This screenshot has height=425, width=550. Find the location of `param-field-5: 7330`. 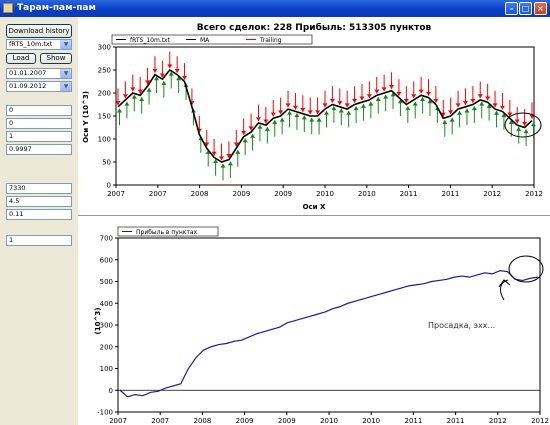

param-field-5: 7330 is located at coordinates (39, 188).